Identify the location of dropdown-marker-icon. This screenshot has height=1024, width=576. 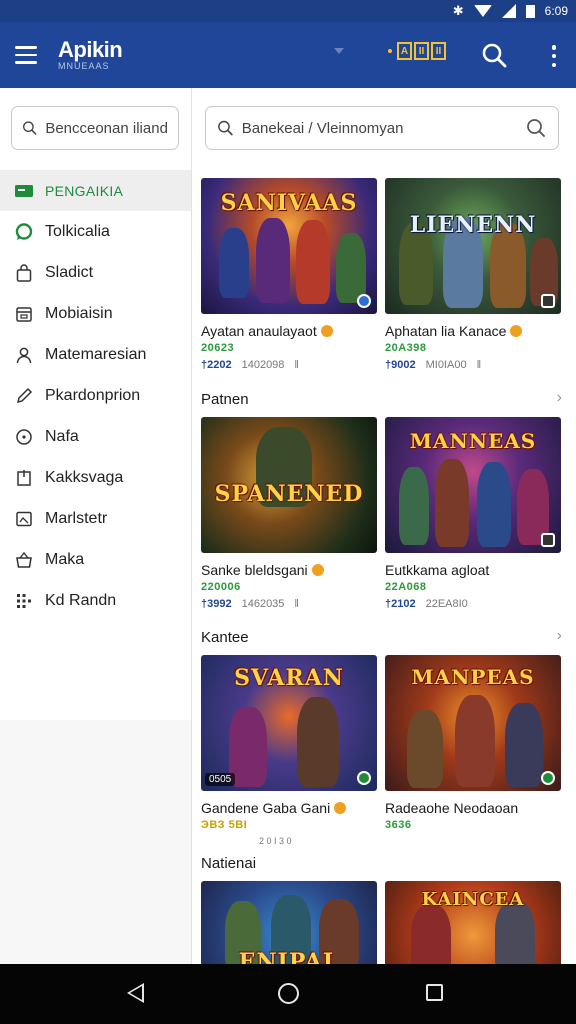
(339, 51).